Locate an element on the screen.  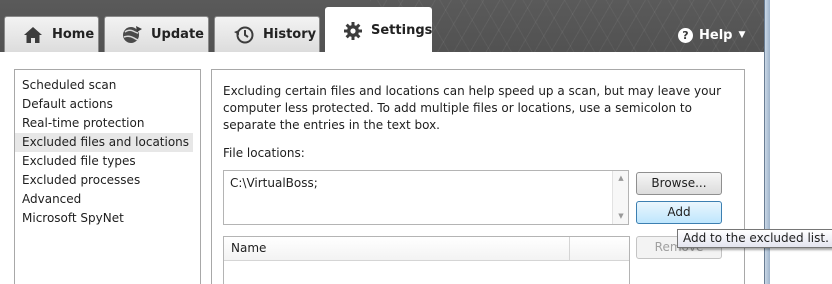
tab-update-label: Update is located at coordinates (177, 34).